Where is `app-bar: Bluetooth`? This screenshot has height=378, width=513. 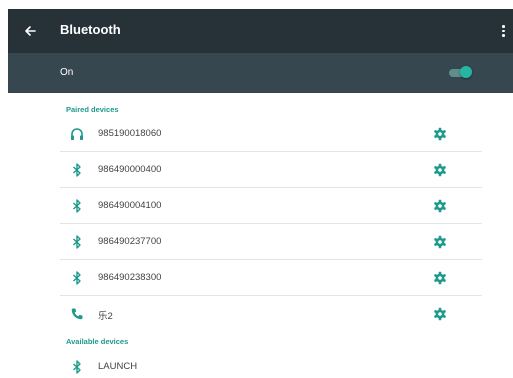 app-bar: Bluetooth is located at coordinates (260, 31).